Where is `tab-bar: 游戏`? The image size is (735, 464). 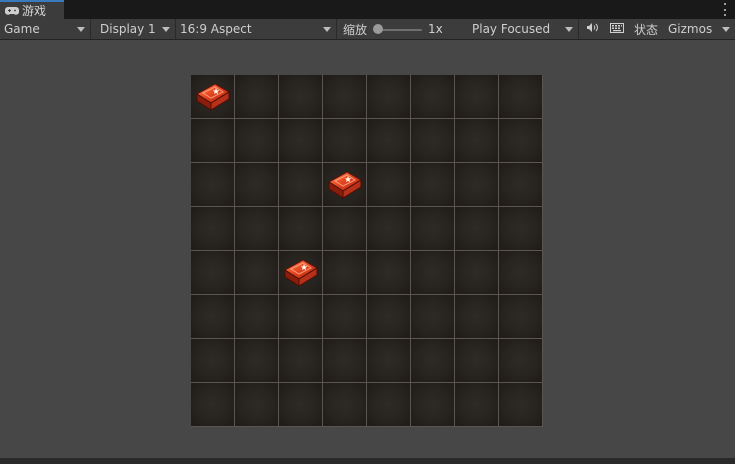
tab-bar: 游戏 is located at coordinates (367, 9).